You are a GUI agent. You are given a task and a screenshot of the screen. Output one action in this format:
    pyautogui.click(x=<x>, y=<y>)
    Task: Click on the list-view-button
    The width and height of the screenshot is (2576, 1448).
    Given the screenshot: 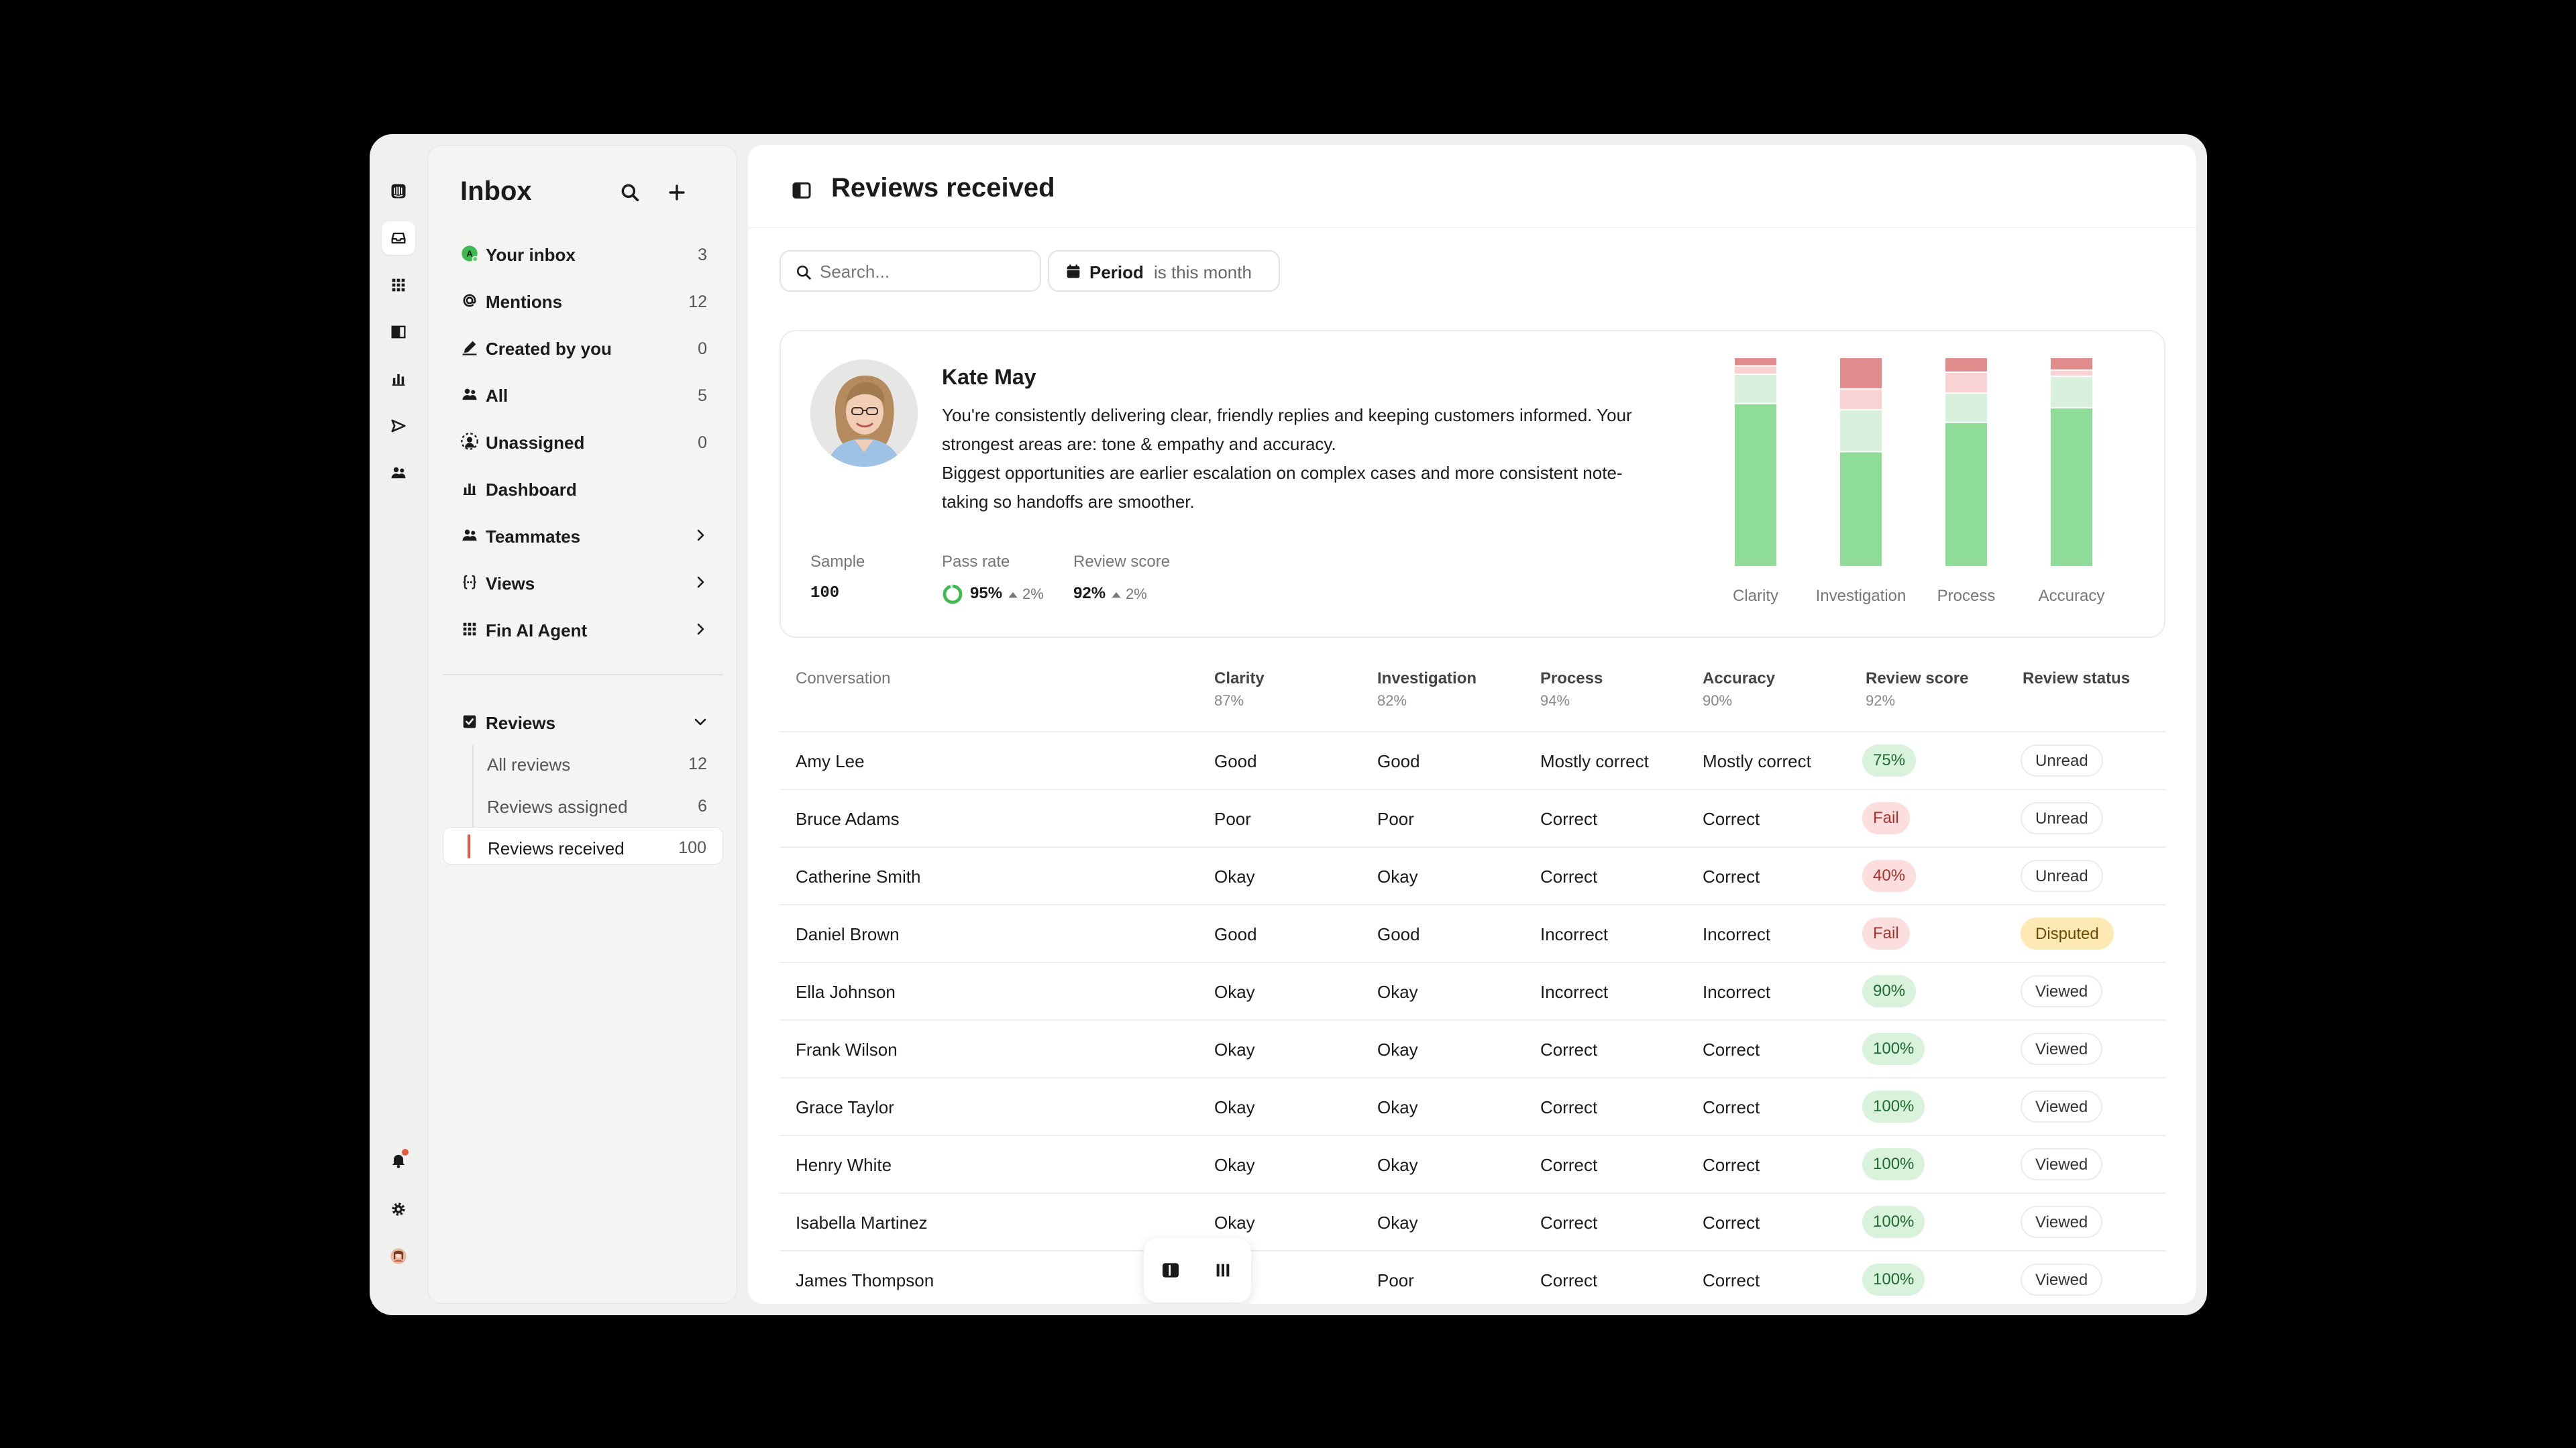 What is the action you would take?
    pyautogui.click(x=1170, y=1270)
    